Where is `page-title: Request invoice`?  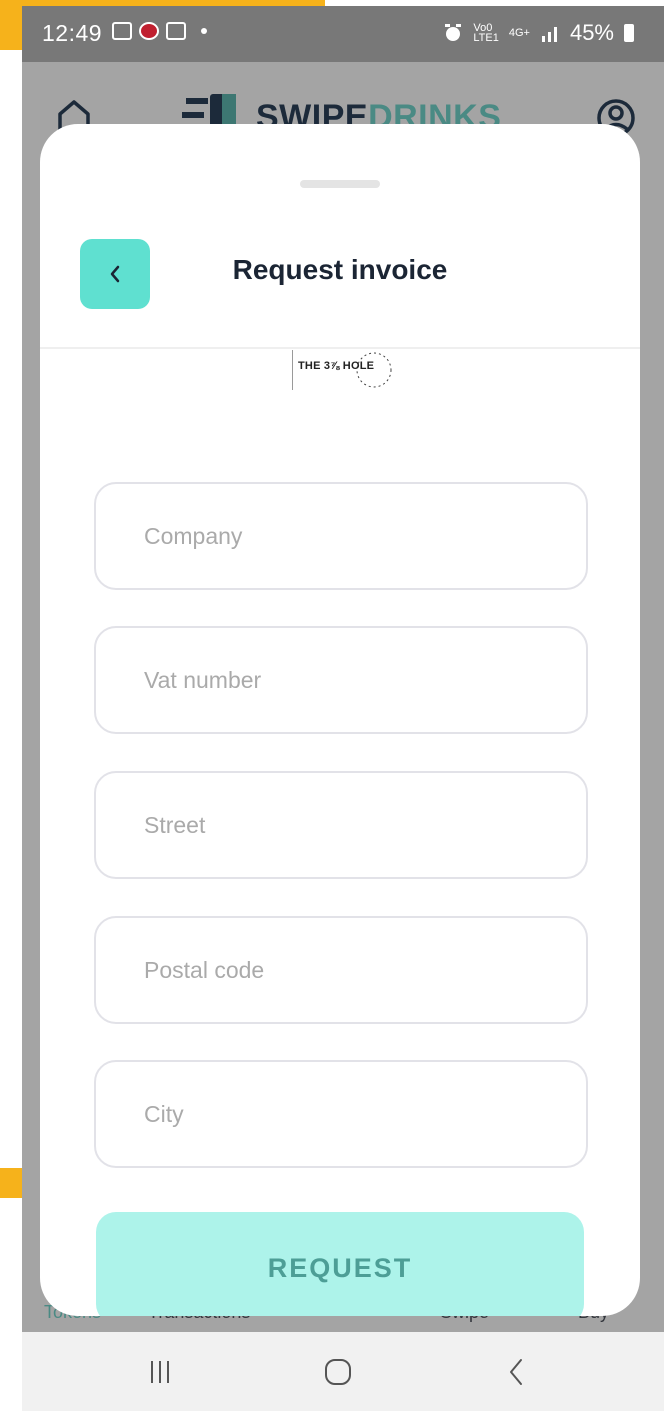
page-title: Request invoice is located at coordinates (340, 269).